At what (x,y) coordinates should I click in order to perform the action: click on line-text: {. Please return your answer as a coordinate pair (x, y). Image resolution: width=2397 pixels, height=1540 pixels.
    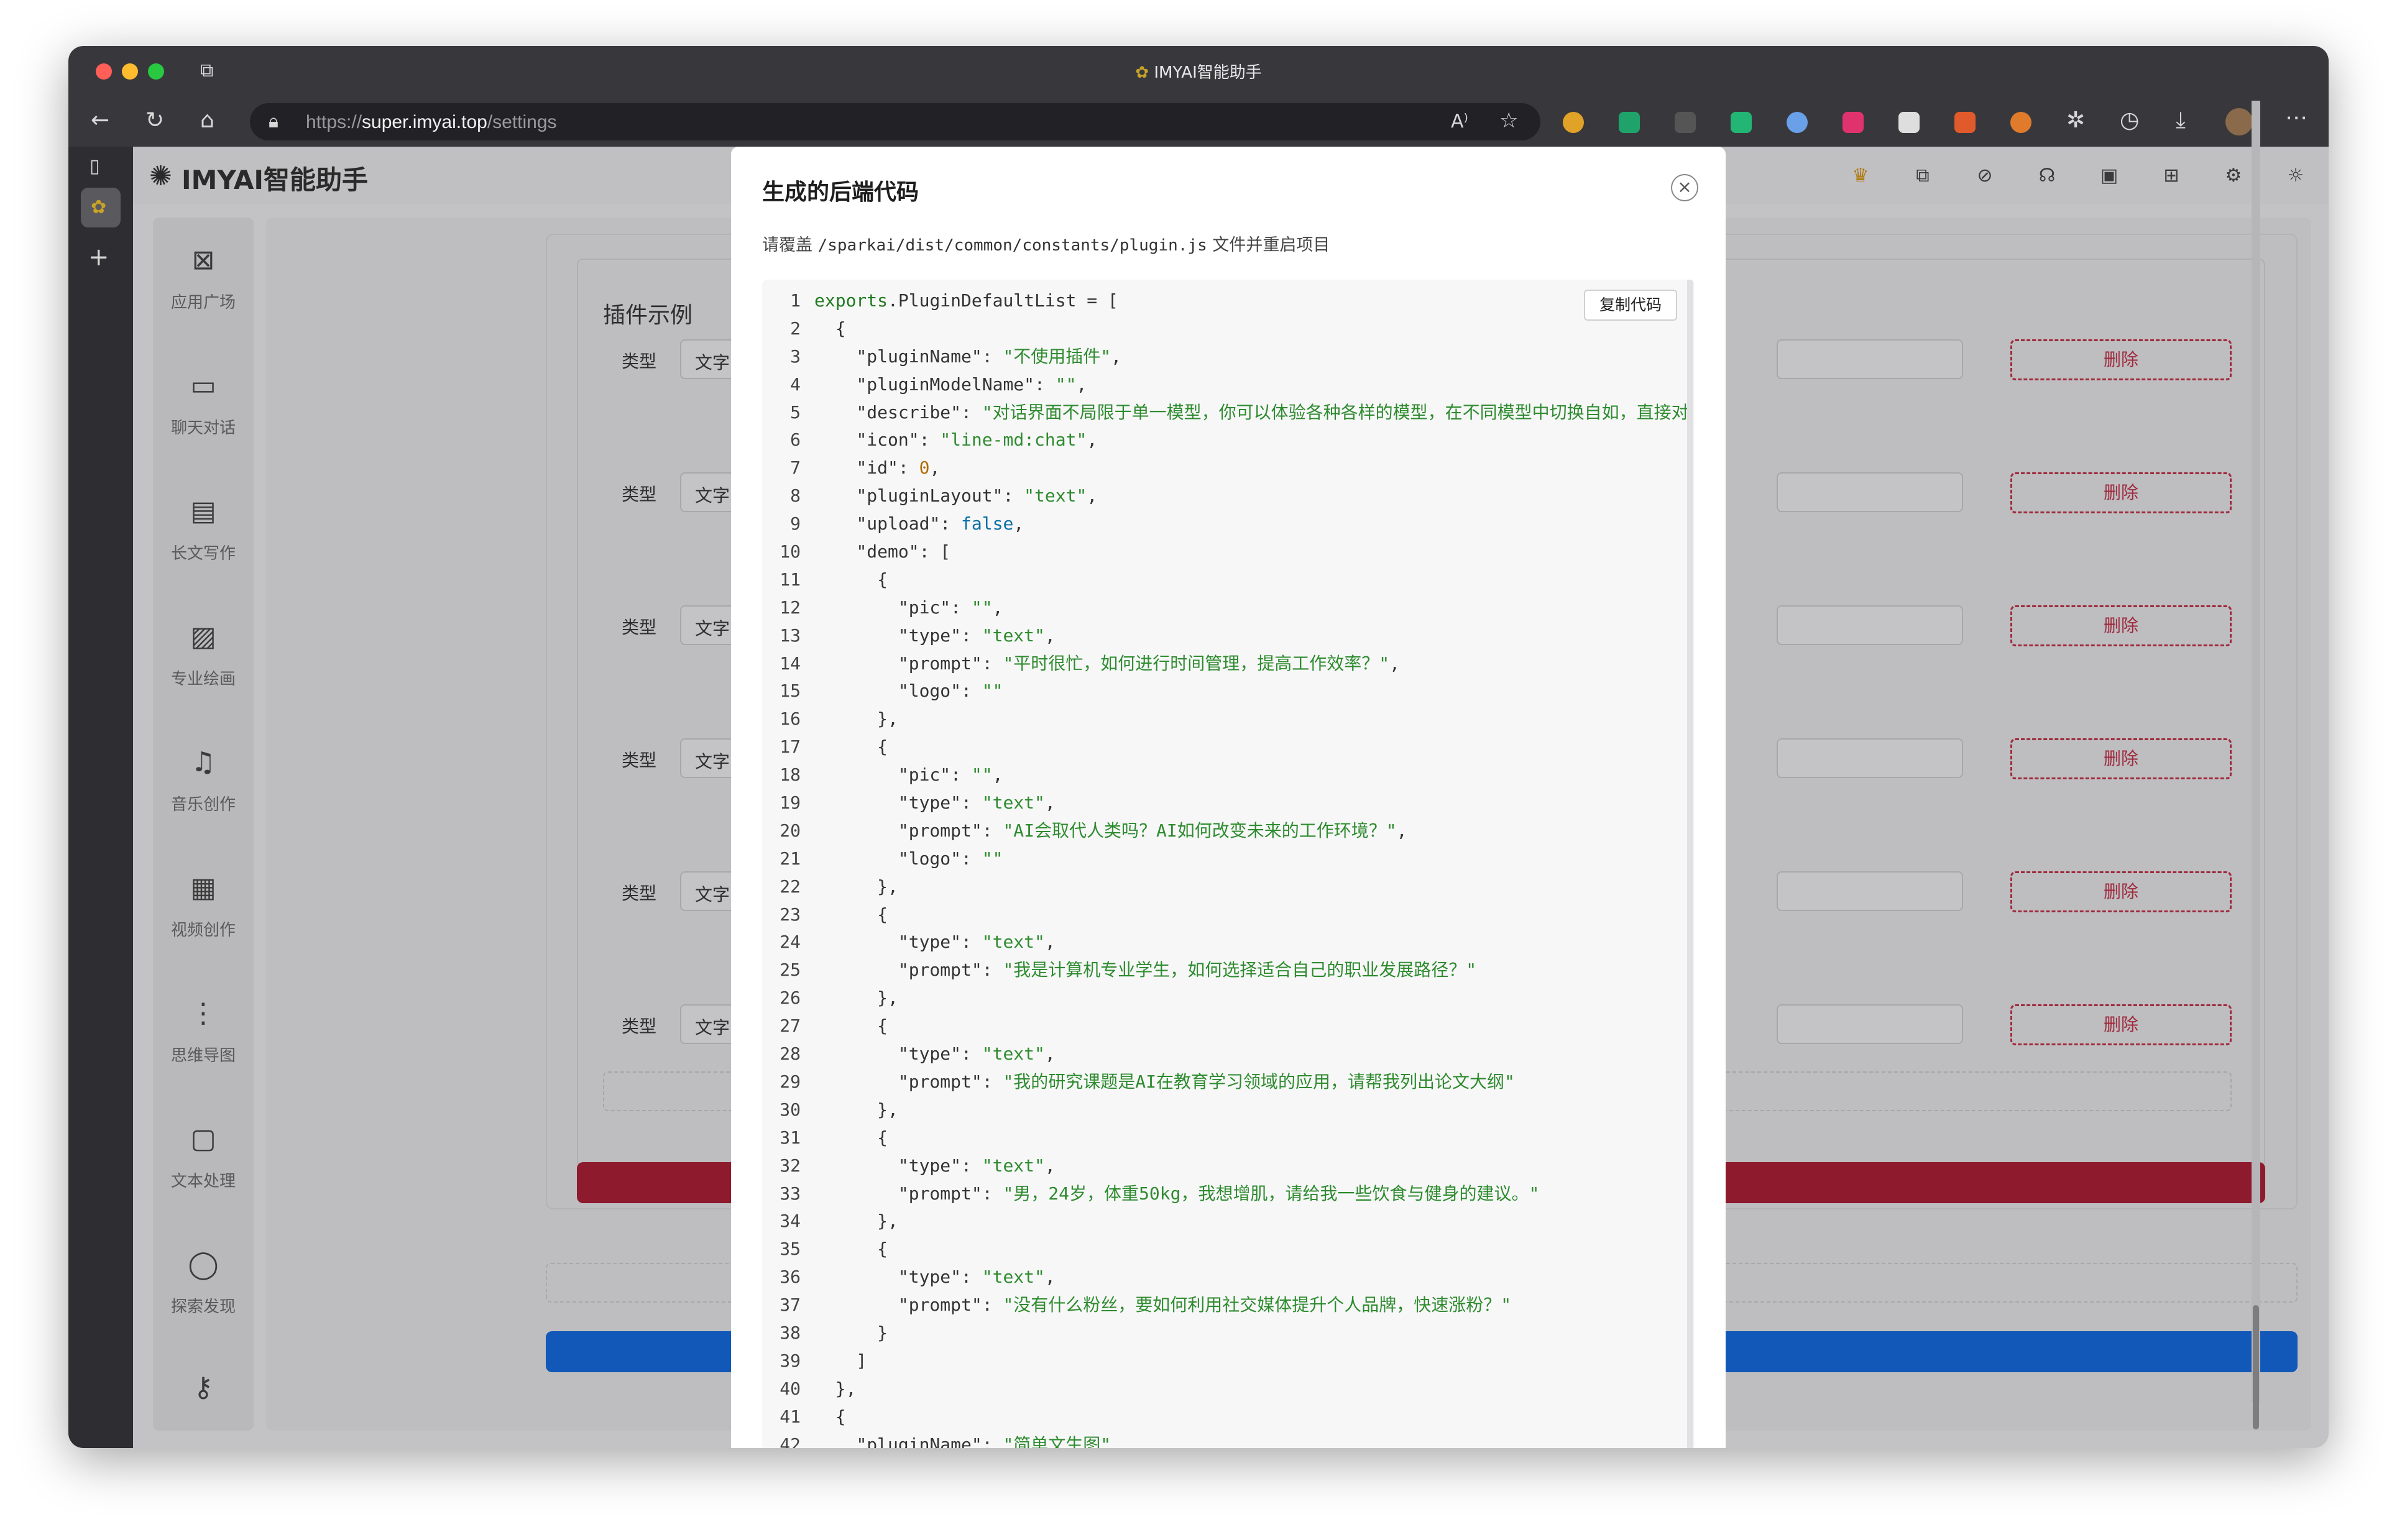
    Looking at the image, I should click on (851, 580).